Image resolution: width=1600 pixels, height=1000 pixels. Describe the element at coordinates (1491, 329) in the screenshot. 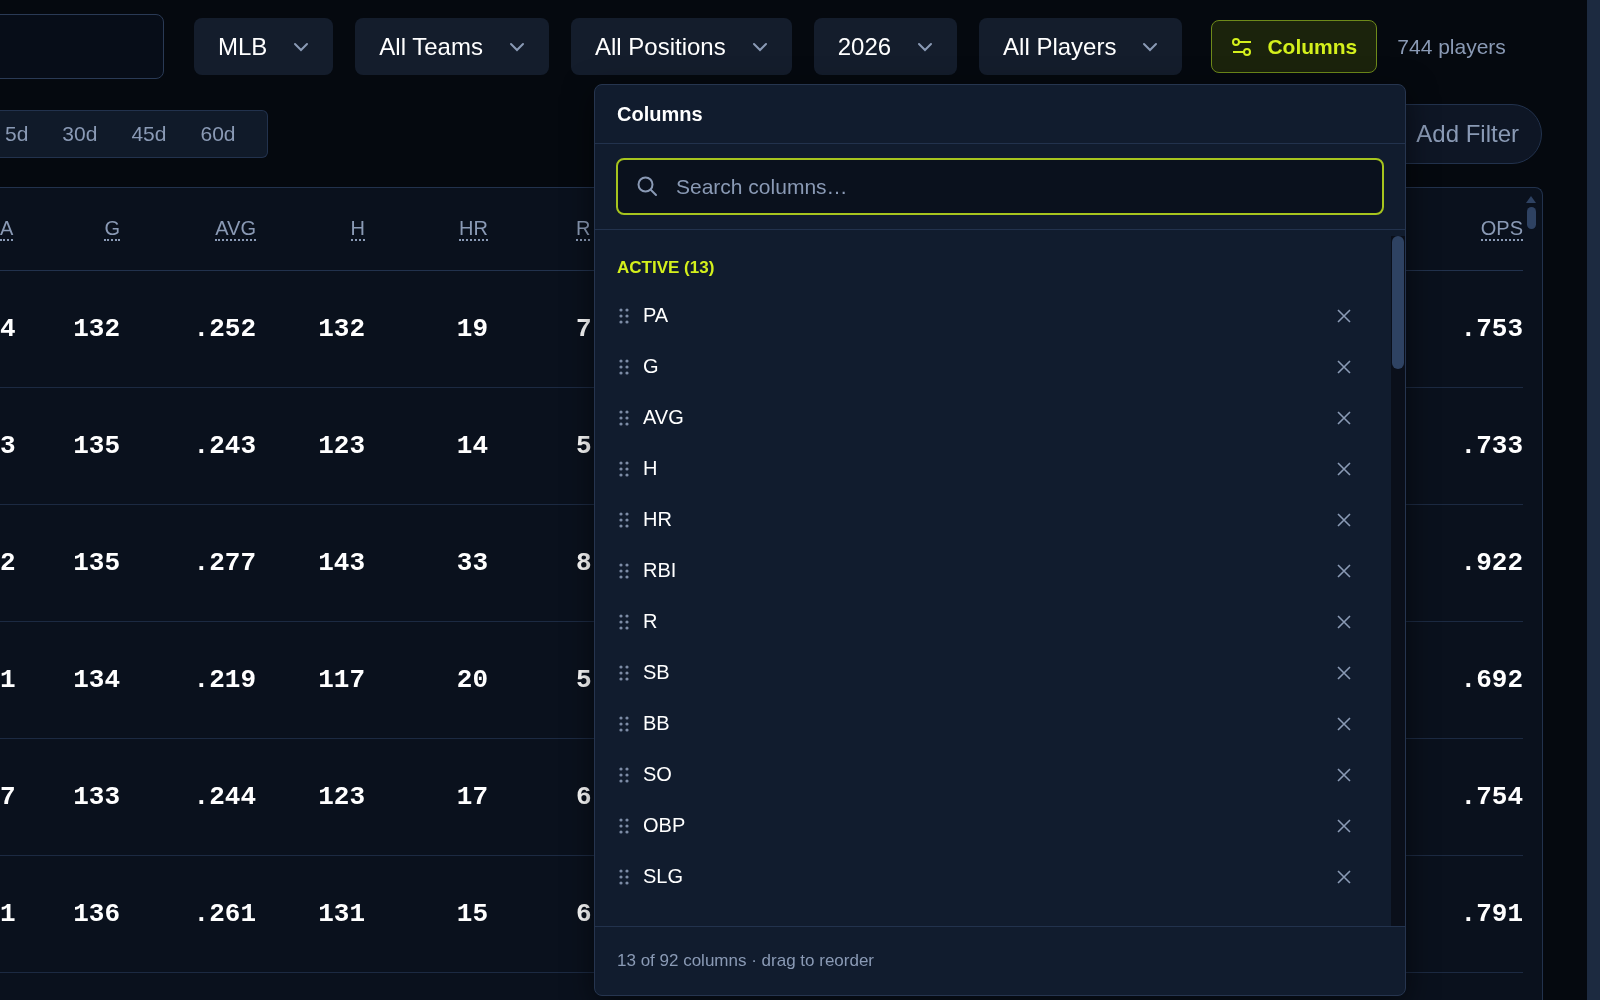

I see `table-cell: .753` at that location.